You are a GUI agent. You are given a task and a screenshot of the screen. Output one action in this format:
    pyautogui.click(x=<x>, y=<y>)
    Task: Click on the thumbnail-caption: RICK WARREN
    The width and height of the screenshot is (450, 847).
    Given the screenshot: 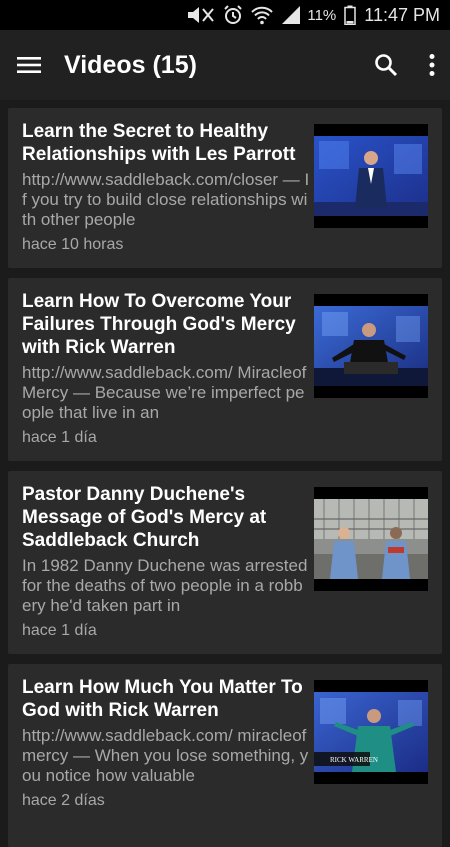 What is the action you would take?
    pyautogui.click(x=354, y=760)
    